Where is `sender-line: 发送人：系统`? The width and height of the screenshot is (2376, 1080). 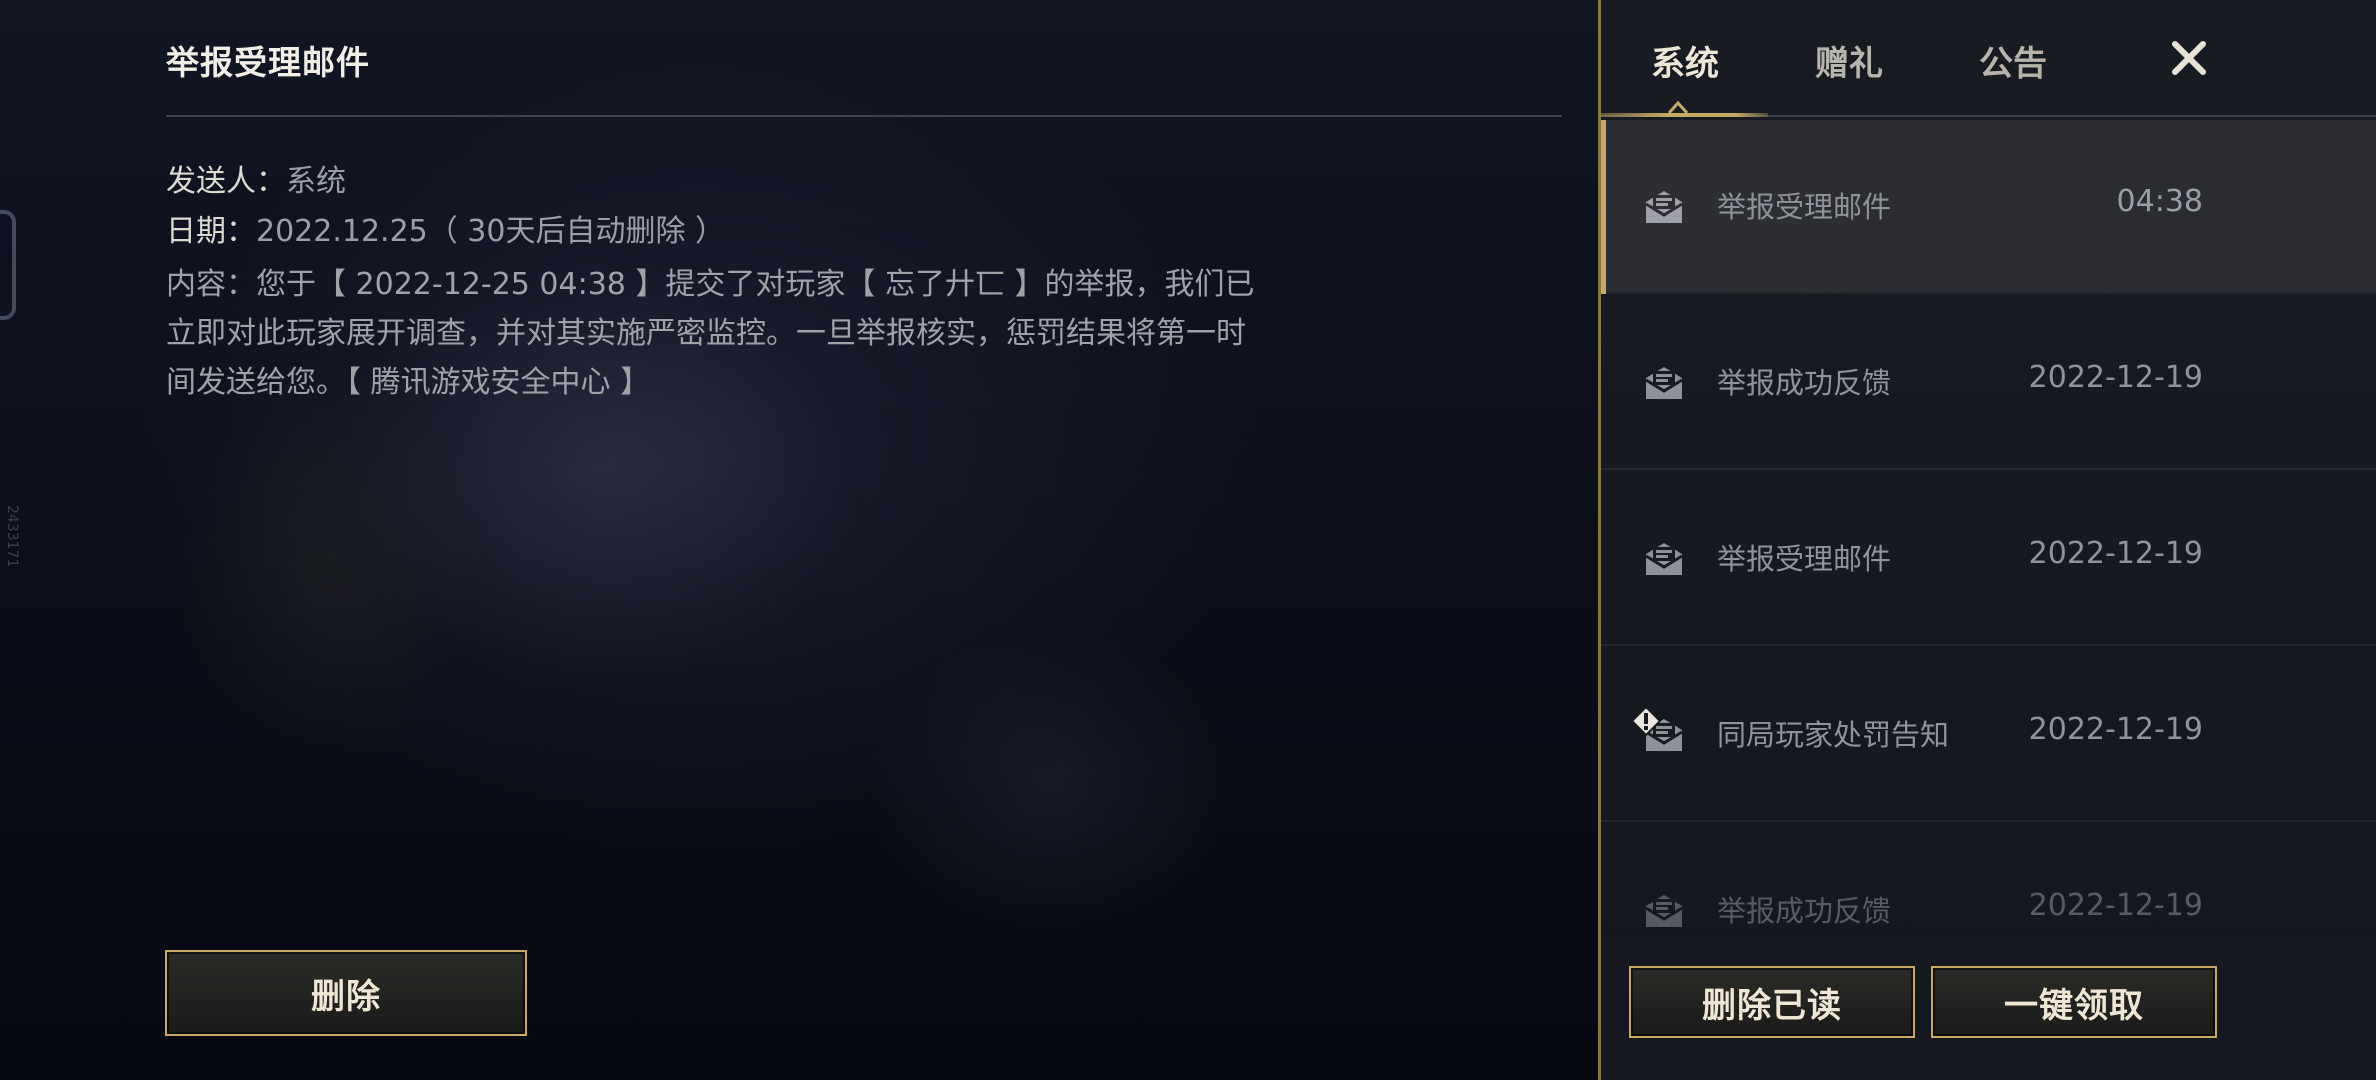
sender-line: 发送人：系统 is located at coordinates (256, 178).